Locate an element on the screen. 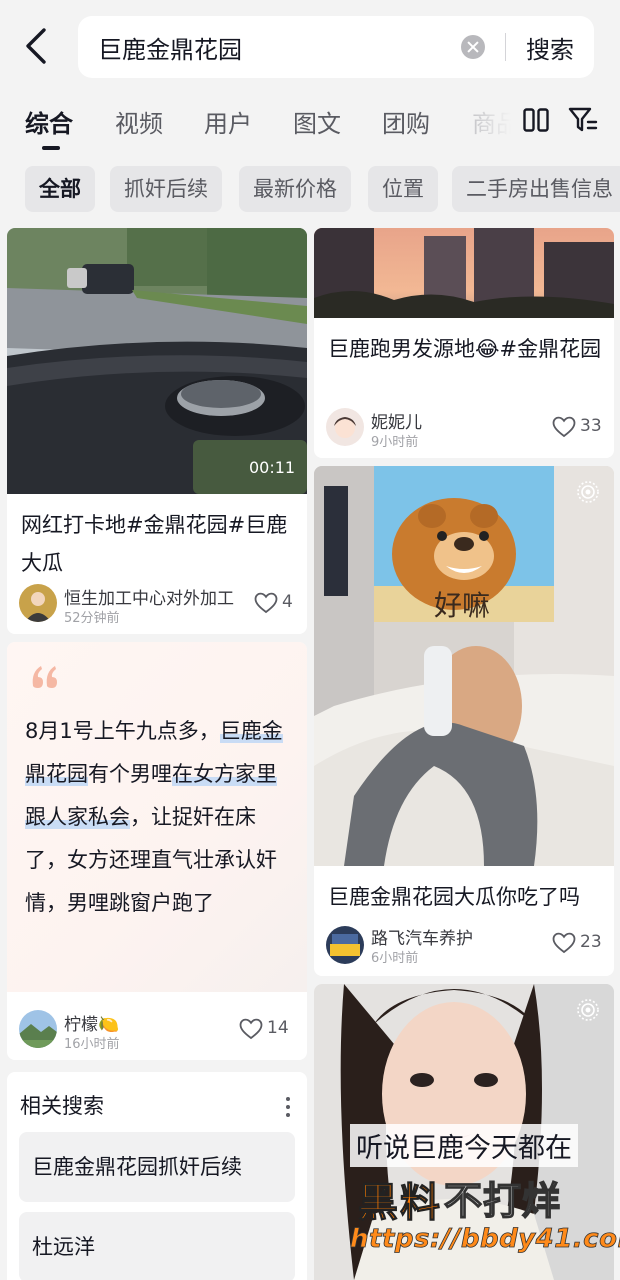 This screenshot has width=620, height=1280. car-dashboard-image is located at coordinates (157, 361).